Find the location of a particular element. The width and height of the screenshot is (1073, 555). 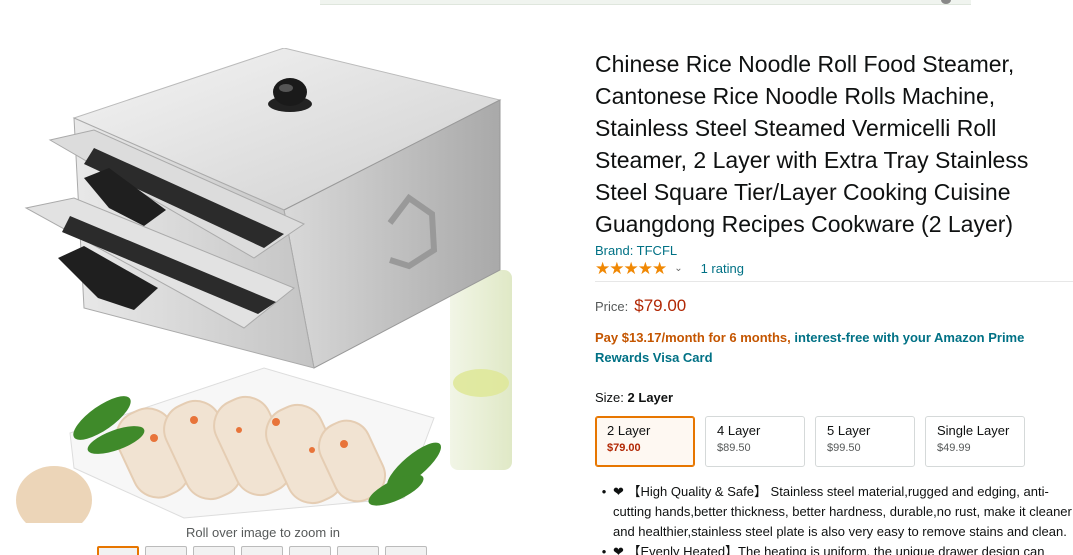

size-label: Size: 2 Layer is located at coordinates (834, 397).